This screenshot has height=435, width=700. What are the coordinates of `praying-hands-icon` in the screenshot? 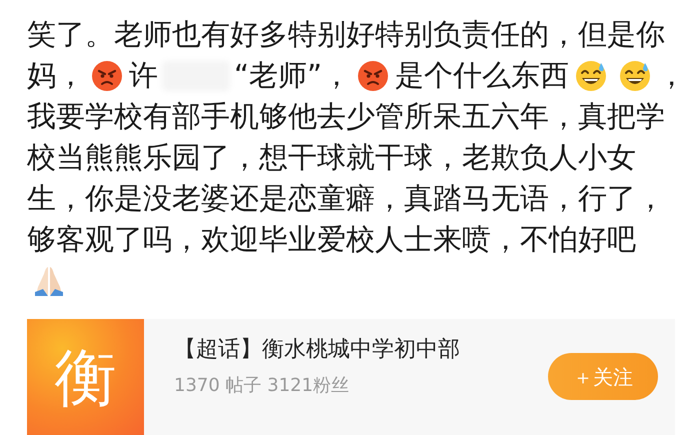 It's located at (49, 280).